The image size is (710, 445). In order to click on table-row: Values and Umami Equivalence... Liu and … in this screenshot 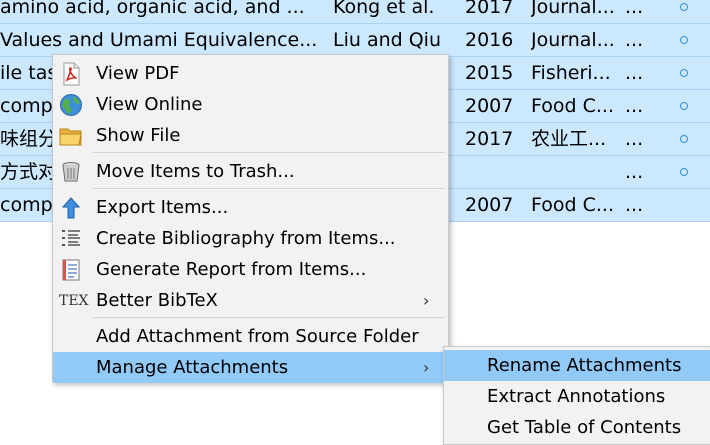, I will do `click(355, 40)`.